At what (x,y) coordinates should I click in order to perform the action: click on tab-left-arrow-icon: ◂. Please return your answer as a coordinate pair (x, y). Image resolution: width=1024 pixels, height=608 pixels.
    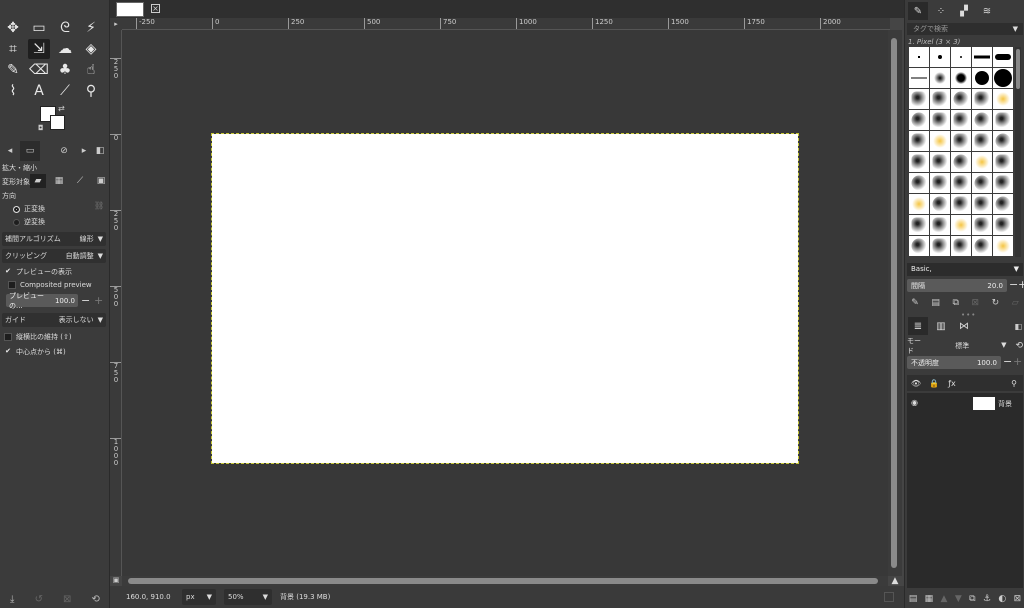
    Looking at the image, I should click on (10, 151).